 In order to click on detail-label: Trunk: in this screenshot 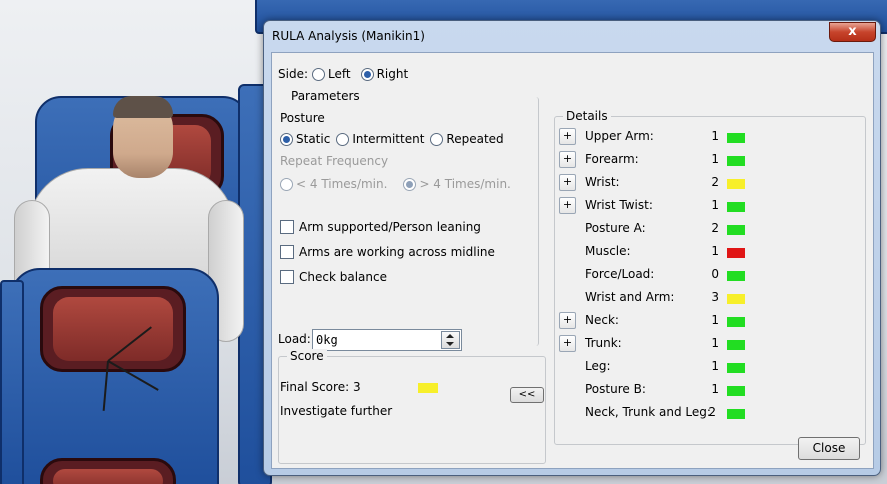, I will do `click(603, 343)`.